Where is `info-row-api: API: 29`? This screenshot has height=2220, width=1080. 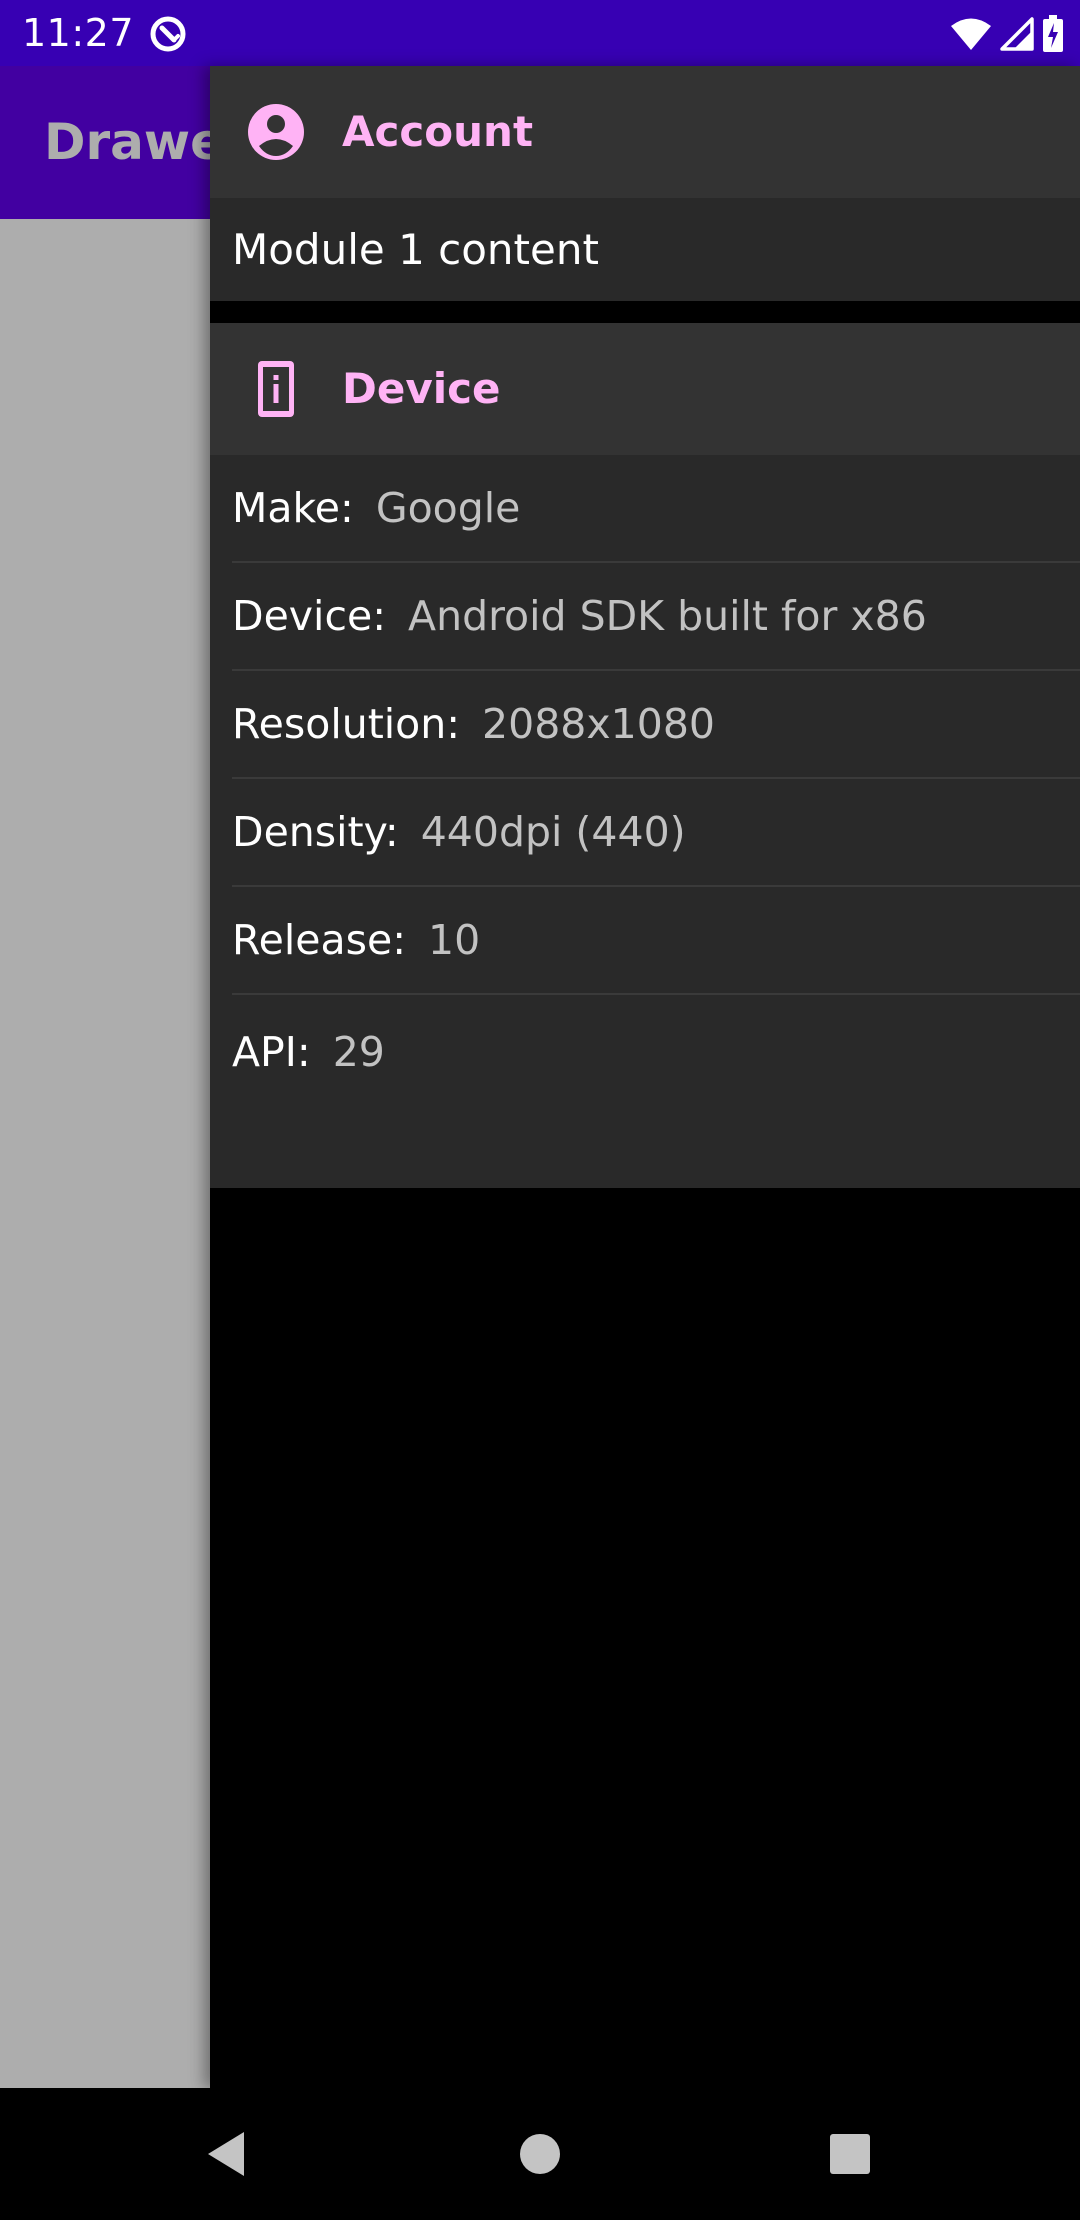
info-row-api: API: 29 is located at coordinates (656, 1052).